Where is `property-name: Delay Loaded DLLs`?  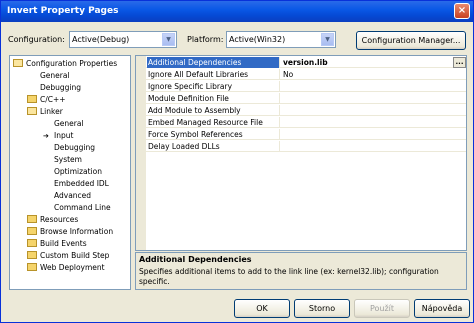 property-name: Delay Loaded DLLs is located at coordinates (213, 146).